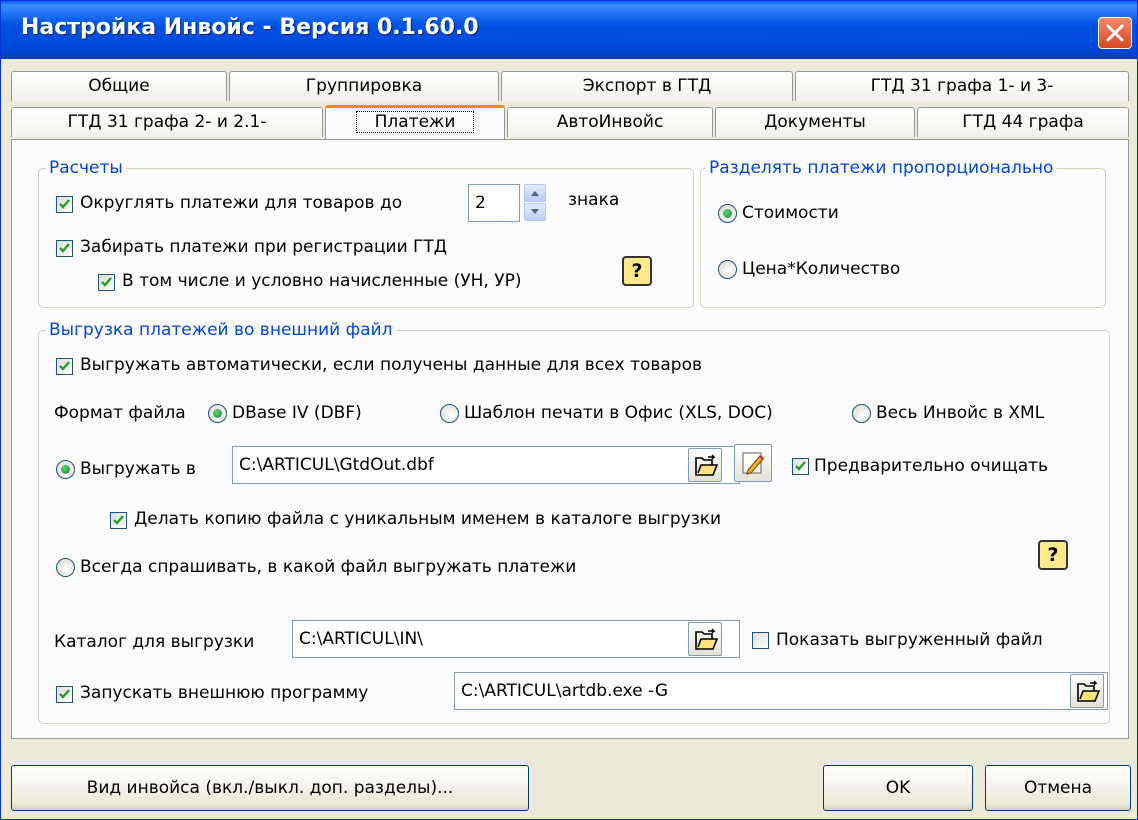  Describe the element at coordinates (224, 693) in the screenshot. I see `run-program-label: Запускать внешнюю программу` at that location.